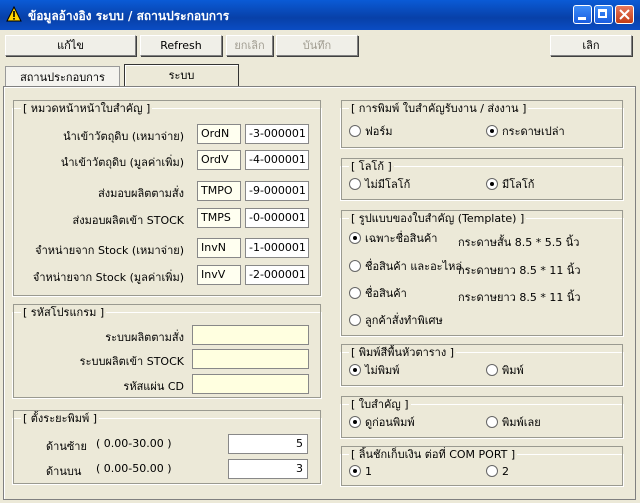 This screenshot has width=640, height=503. I want to click on preview-before-print-label: ดูก่อนพิมพ์, so click(390, 422).